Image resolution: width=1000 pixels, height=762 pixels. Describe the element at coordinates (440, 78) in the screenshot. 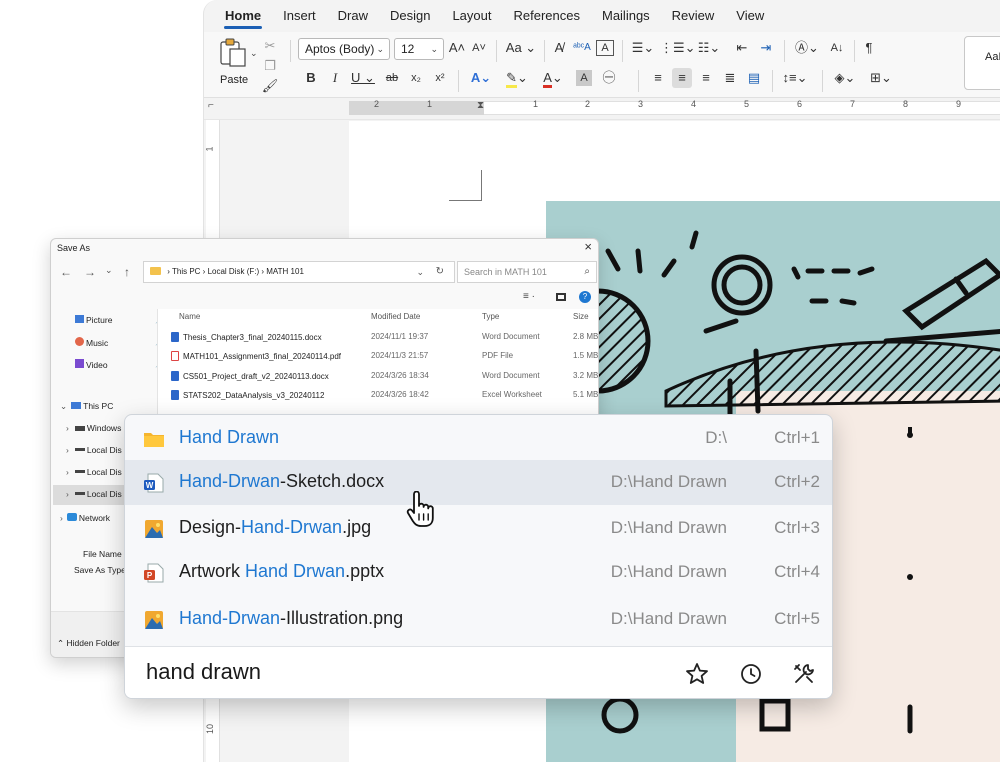

I see `superscript-button: x²` at that location.